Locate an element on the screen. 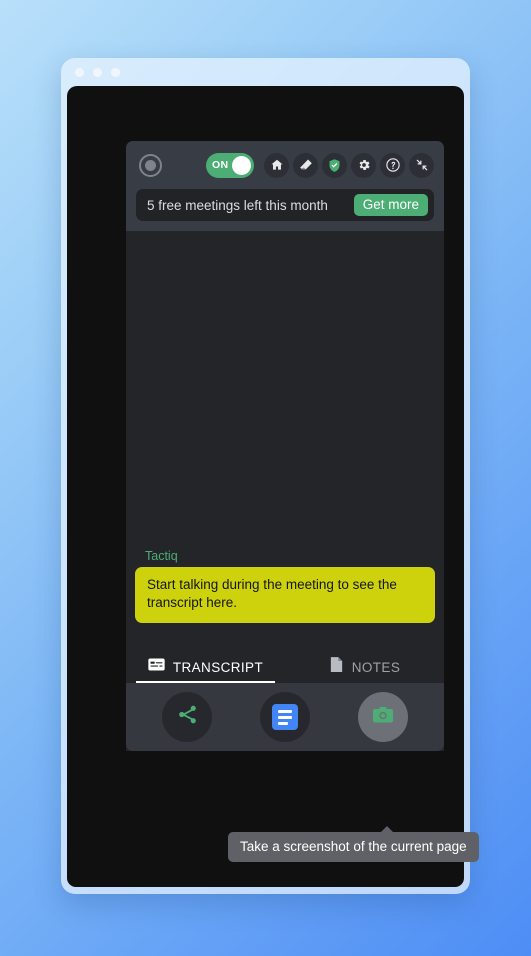 The height and width of the screenshot is (956, 531). clear-button is located at coordinates (305, 165).